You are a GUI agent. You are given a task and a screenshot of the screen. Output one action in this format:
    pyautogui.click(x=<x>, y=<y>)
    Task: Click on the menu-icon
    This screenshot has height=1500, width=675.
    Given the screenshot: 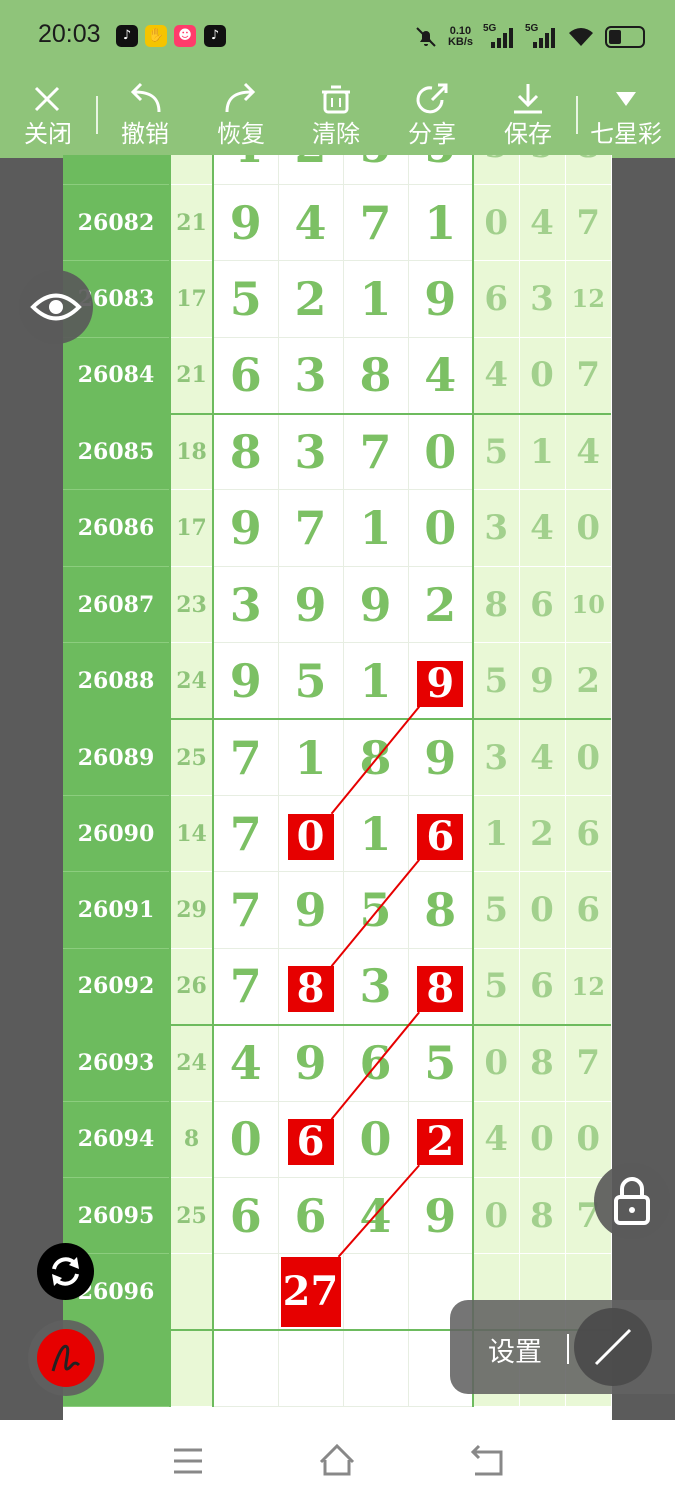 What is the action you would take?
    pyautogui.click(x=188, y=1461)
    